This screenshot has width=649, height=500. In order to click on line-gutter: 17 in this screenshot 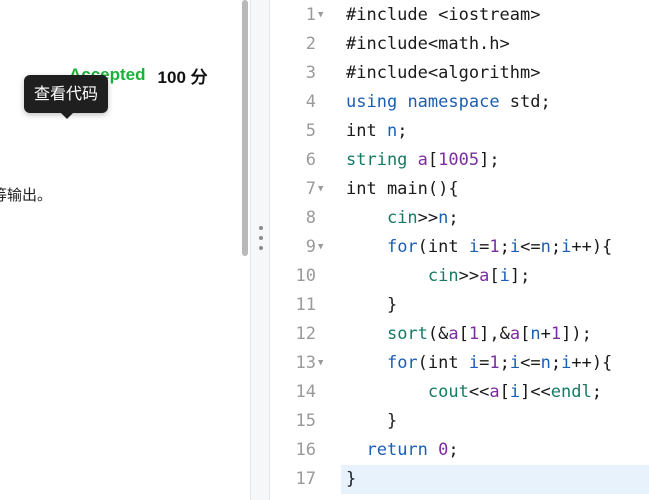, I will do `click(305, 479)`.